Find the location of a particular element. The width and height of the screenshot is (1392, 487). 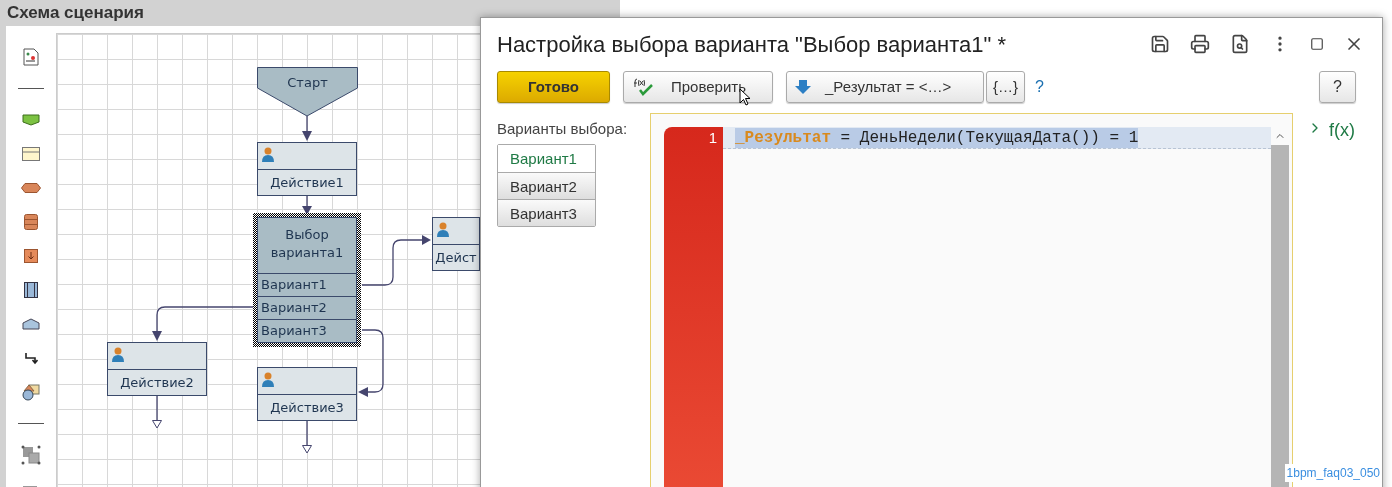

stack-icon is located at coordinates (31, 221).